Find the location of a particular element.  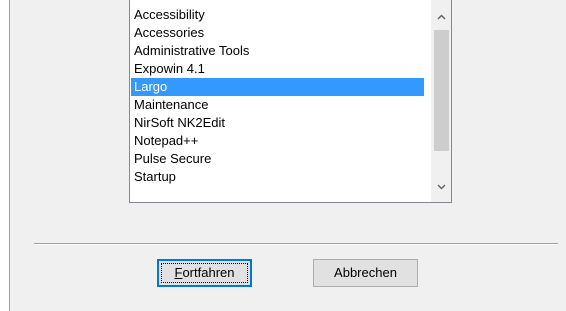

scroll-down-button is located at coordinates (441, 187).